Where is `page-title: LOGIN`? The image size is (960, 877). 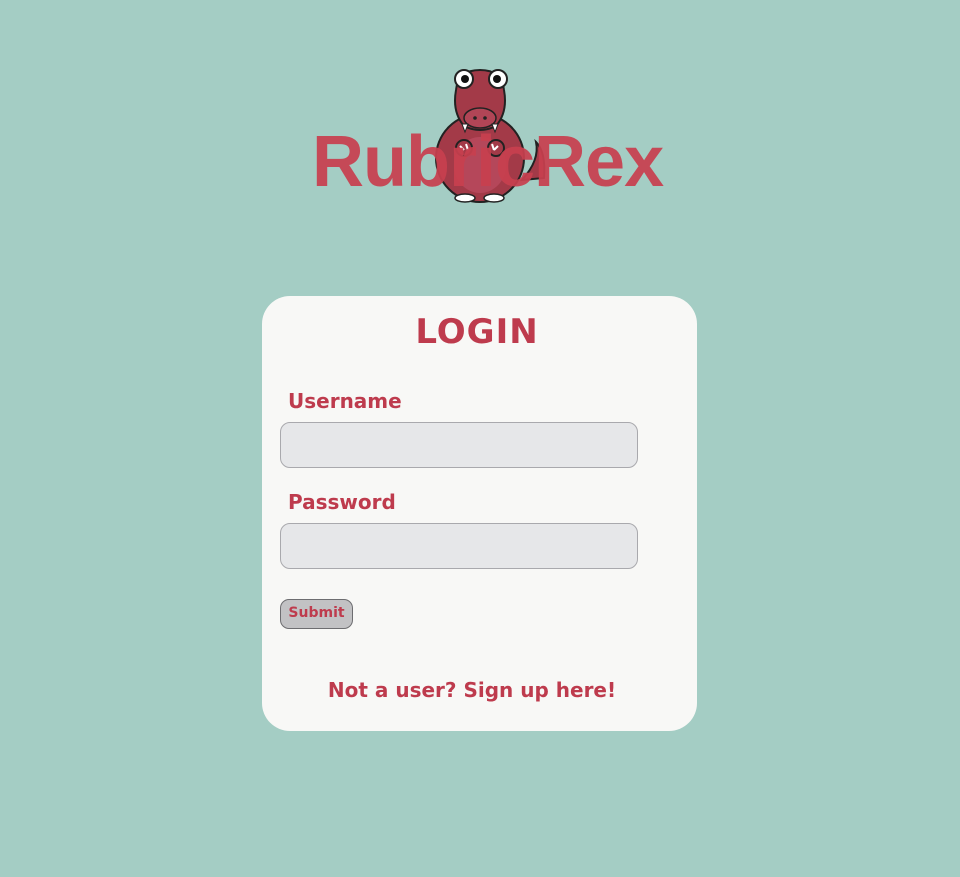 page-title: LOGIN is located at coordinates (477, 332).